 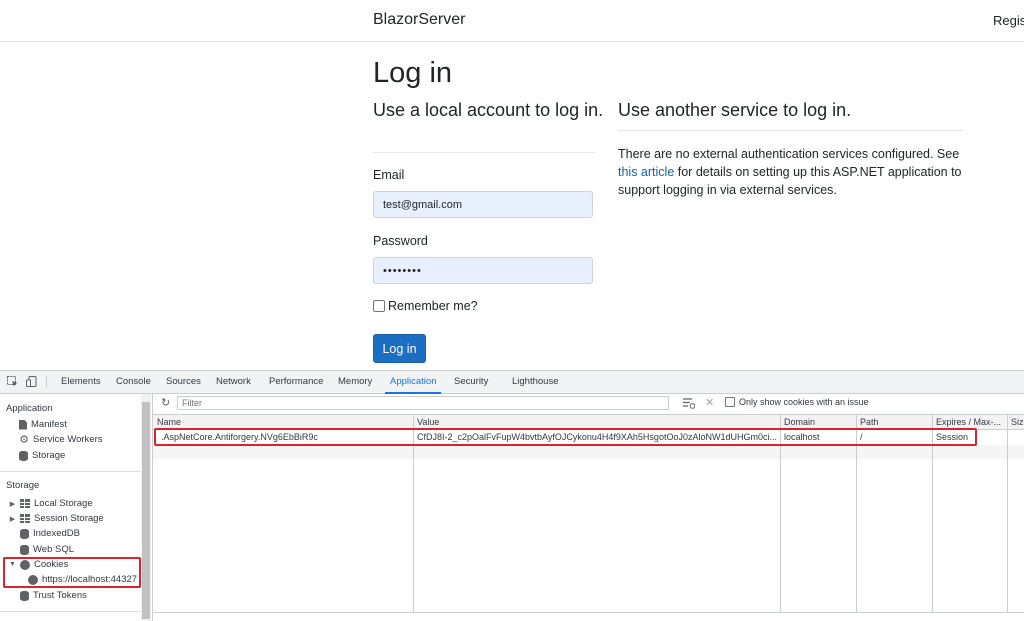 I want to click on sidebar-item-storage: Storage, so click(x=42, y=455).